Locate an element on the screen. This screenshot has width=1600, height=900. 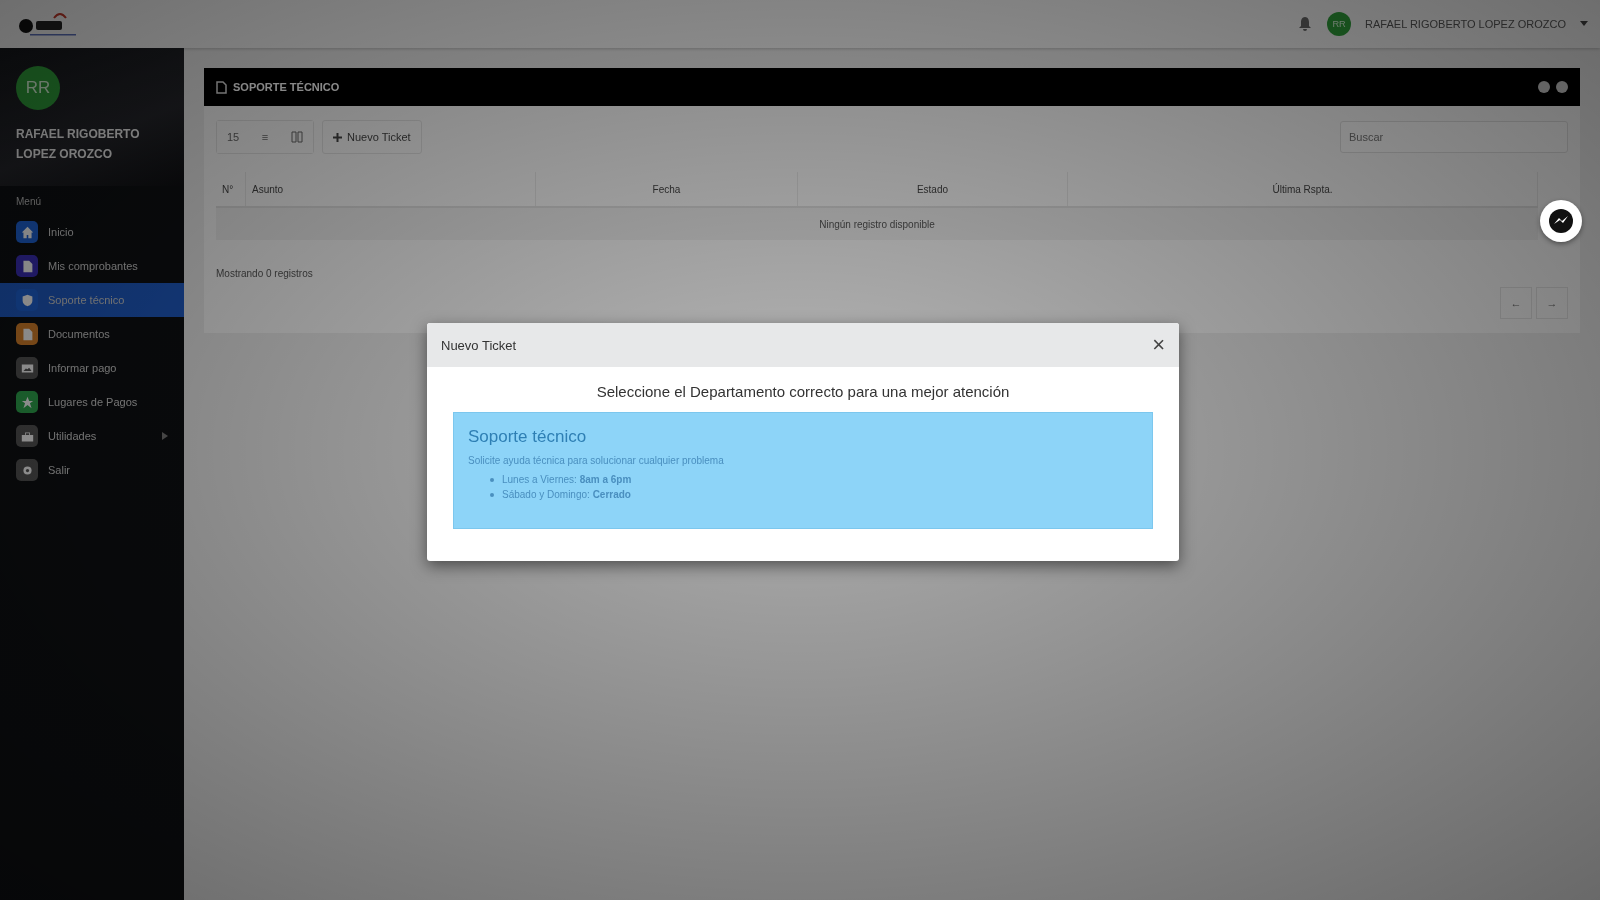
user-avatar: RR is located at coordinates (1339, 24).